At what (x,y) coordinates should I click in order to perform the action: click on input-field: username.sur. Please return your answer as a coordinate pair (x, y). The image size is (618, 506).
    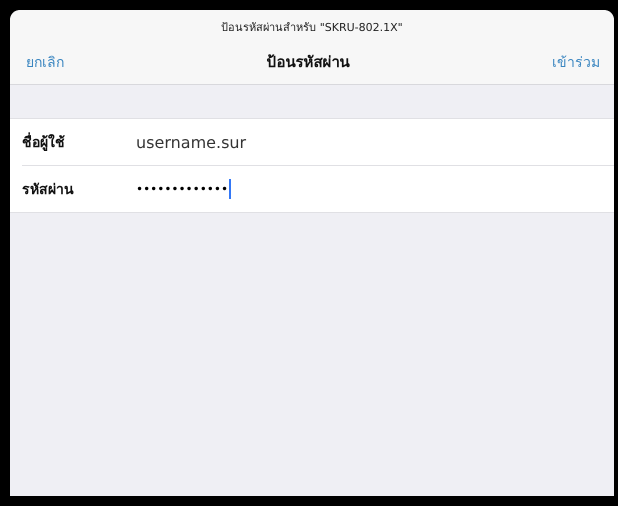
    Looking at the image, I should click on (191, 142).